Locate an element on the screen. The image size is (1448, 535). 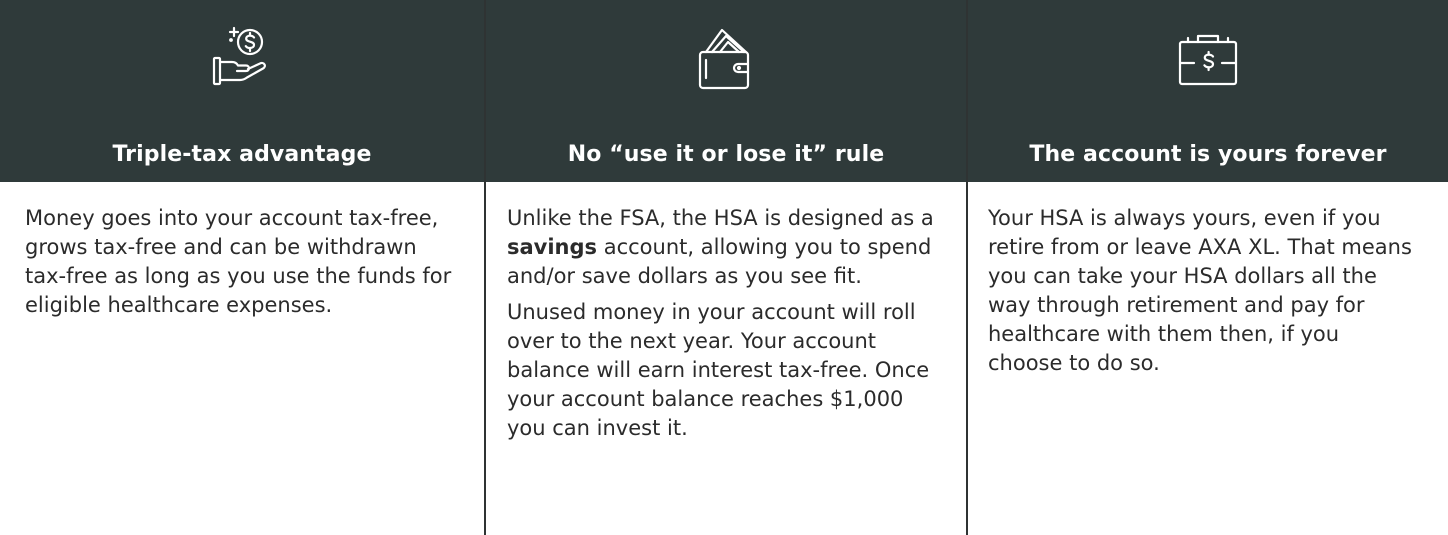
body-emphasis: savings is located at coordinates (552, 247).